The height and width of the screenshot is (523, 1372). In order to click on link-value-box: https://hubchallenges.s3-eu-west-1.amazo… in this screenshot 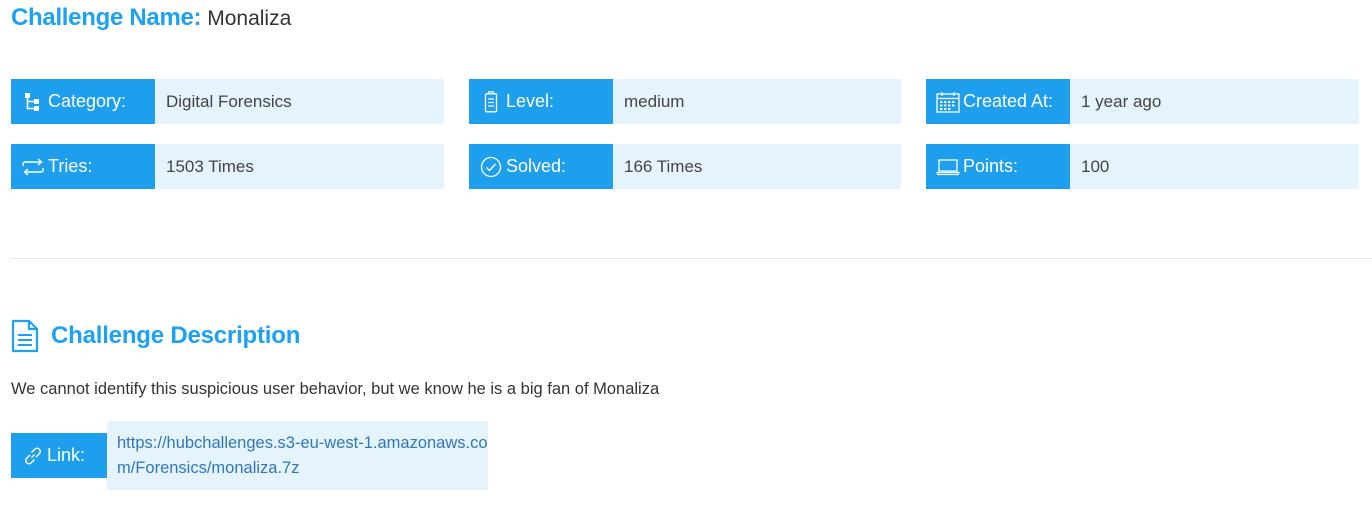, I will do `click(297, 455)`.